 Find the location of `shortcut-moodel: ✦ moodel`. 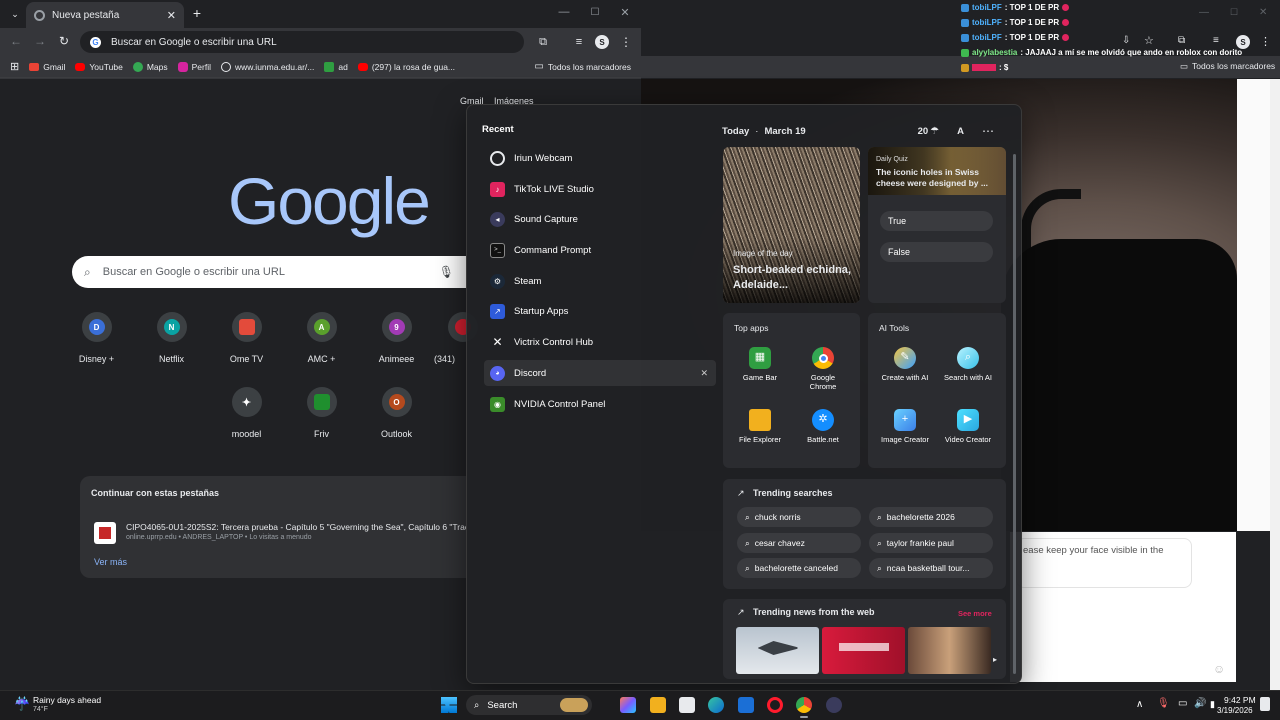

shortcut-moodel: ✦ moodel is located at coordinates (246, 413).